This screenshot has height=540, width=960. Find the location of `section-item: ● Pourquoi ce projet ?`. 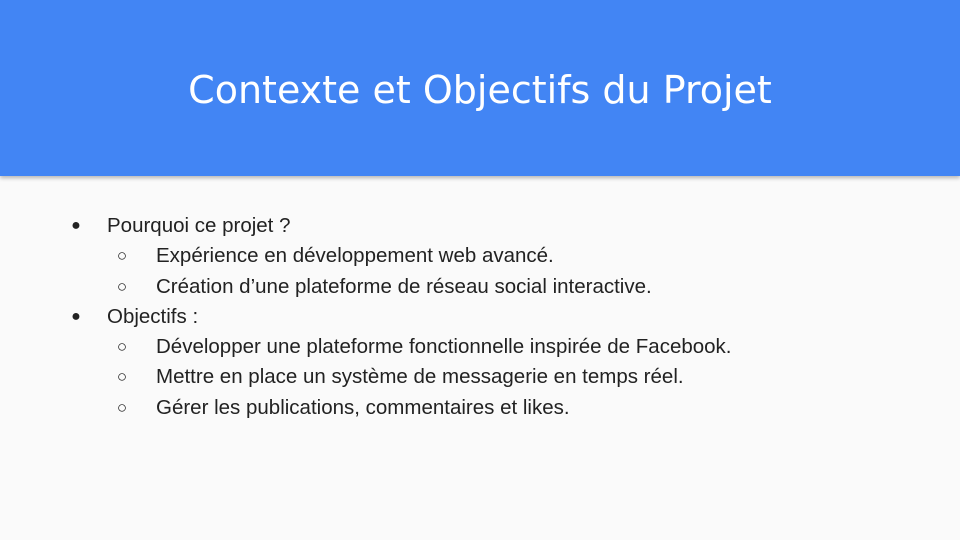

section-item: ● Pourquoi ce projet ? is located at coordinates (480, 226).